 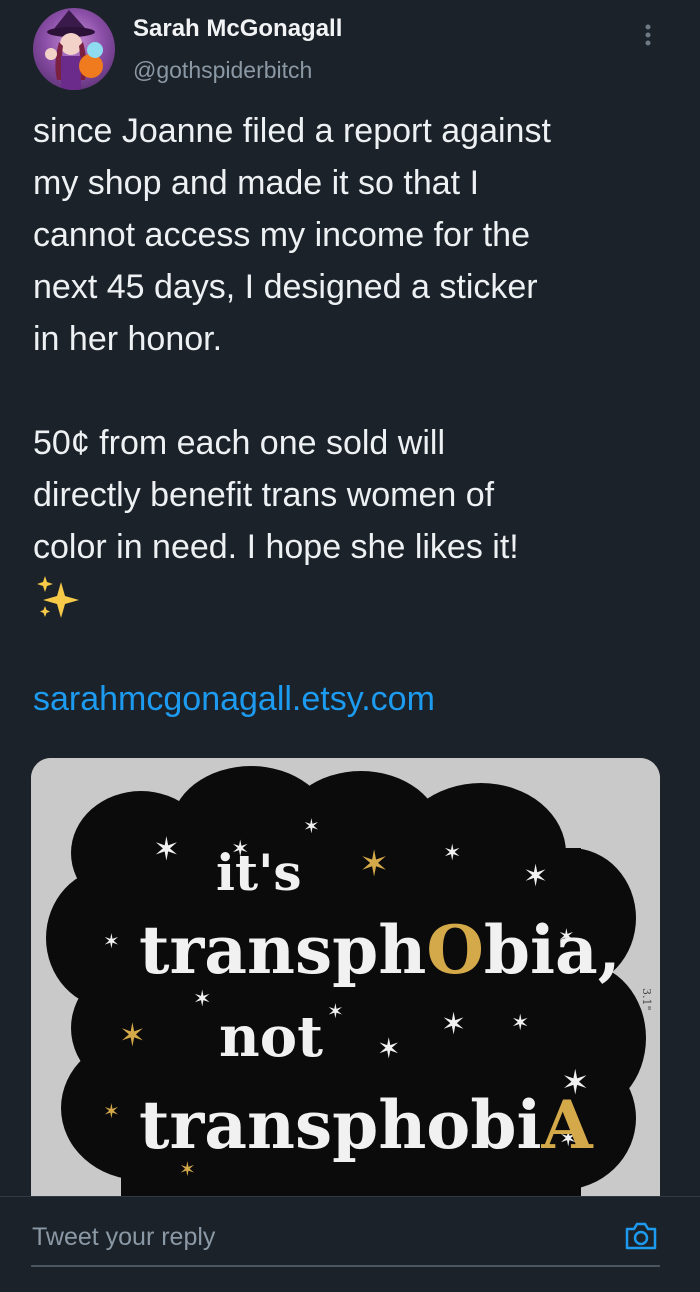 What do you see at coordinates (641, 1236) in the screenshot?
I see `camera-icon` at bounding box center [641, 1236].